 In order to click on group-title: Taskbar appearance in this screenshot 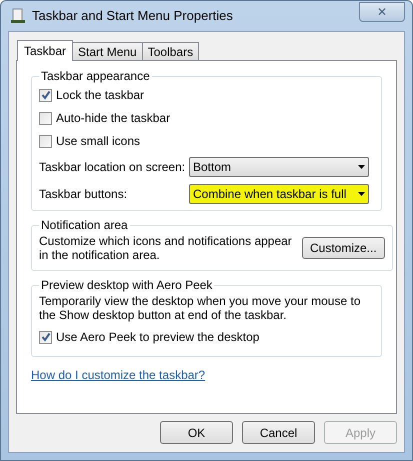, I will do `click(95, 76)`.